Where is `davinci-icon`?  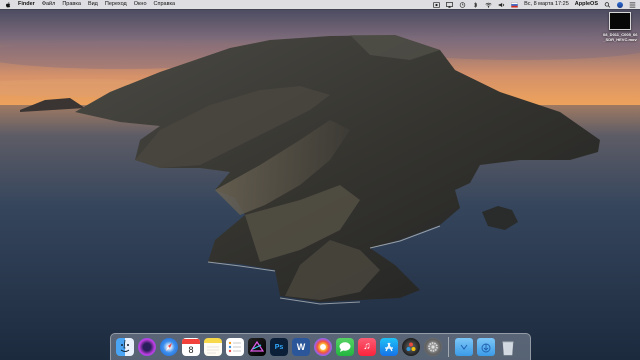
davinci-icon is located at coordinates (411, 347).